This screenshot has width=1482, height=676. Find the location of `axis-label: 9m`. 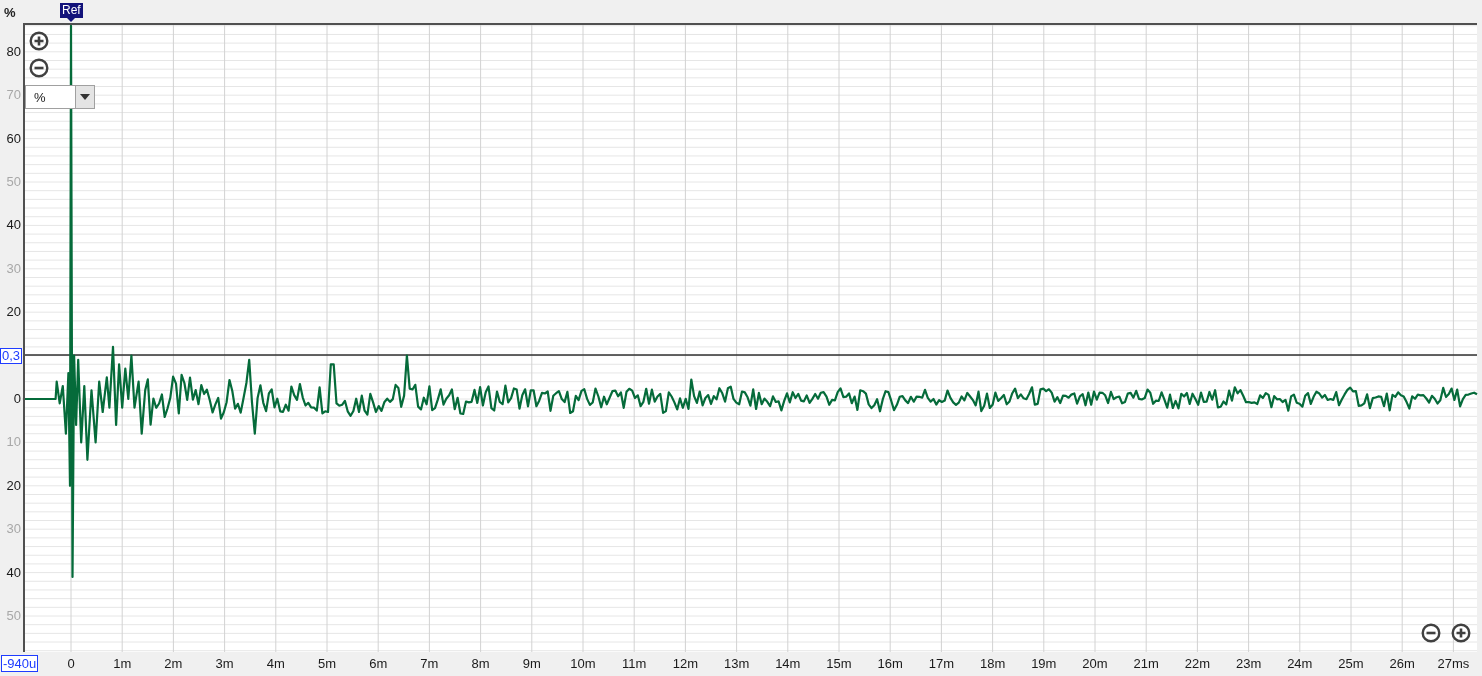

axis-label: 9m is located at coordinates (531, 663).